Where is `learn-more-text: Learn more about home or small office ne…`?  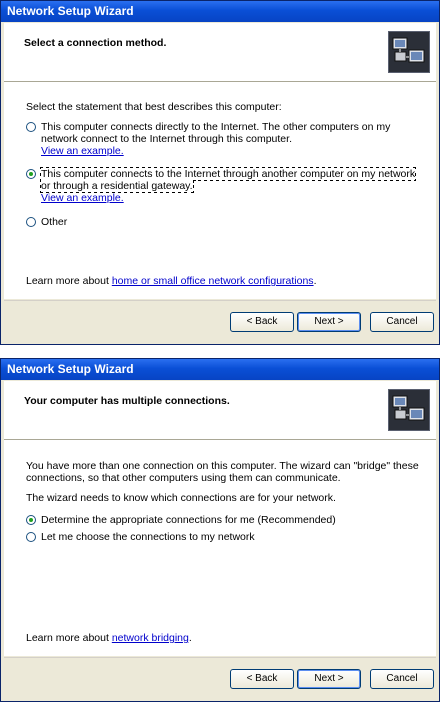
learn-more-text: Learn more about home or small office ne… is located at coordinates (225, 281).